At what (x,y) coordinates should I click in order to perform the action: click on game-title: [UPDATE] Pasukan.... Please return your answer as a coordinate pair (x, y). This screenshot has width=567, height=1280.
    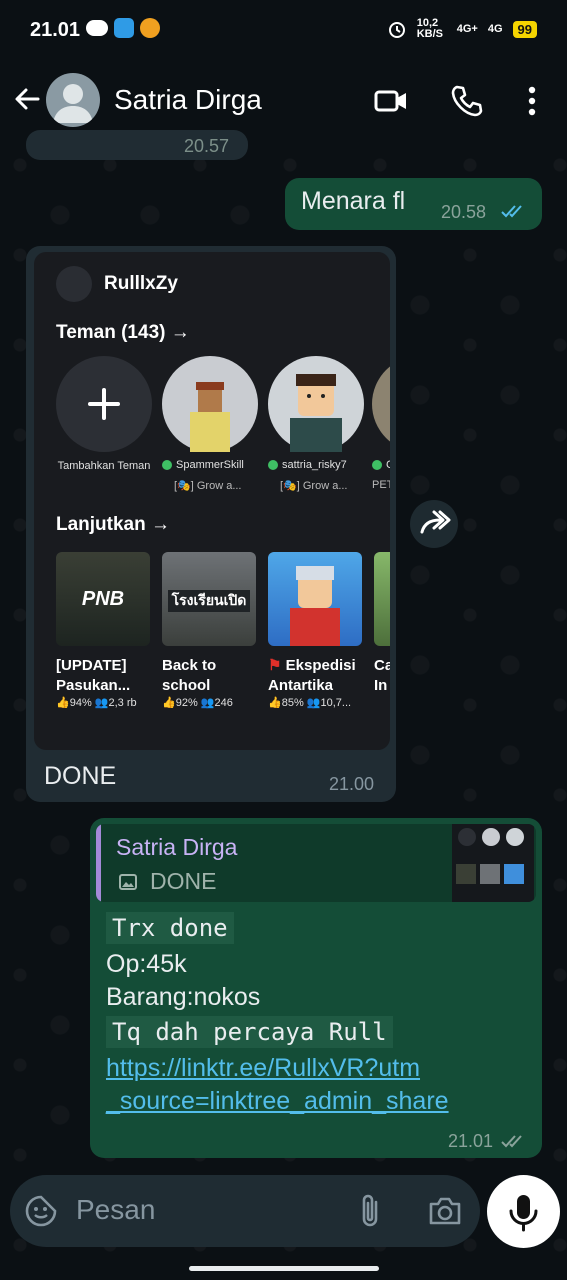
    Looking at the image, I should click on (93, 675).